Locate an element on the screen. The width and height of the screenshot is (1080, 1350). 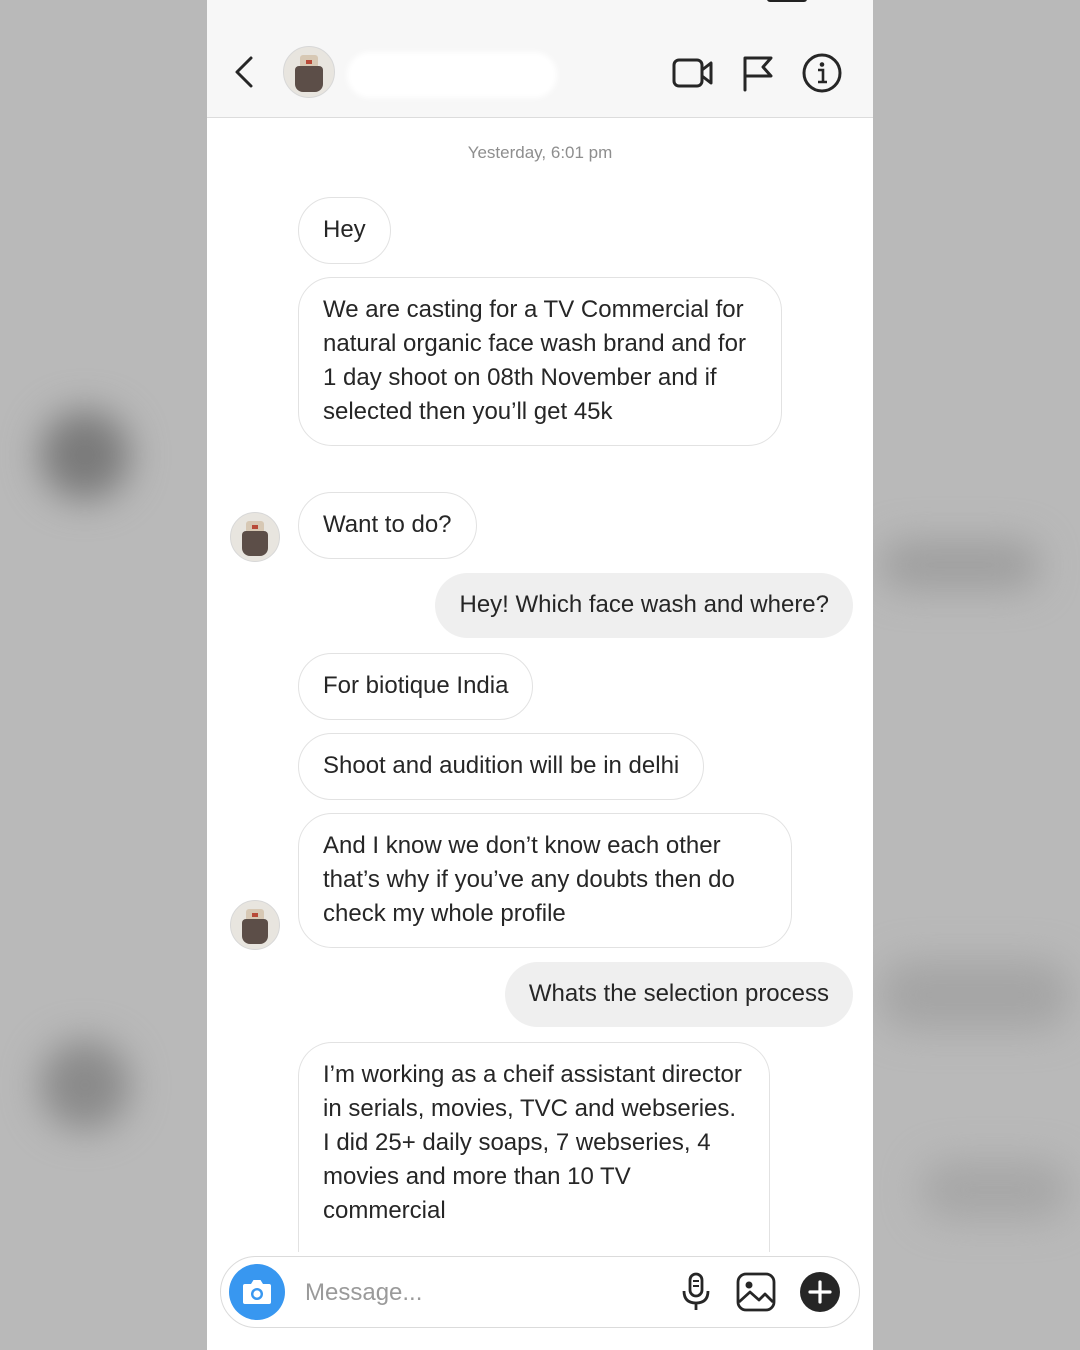
message-composer is located at coordinates (540, 1292).